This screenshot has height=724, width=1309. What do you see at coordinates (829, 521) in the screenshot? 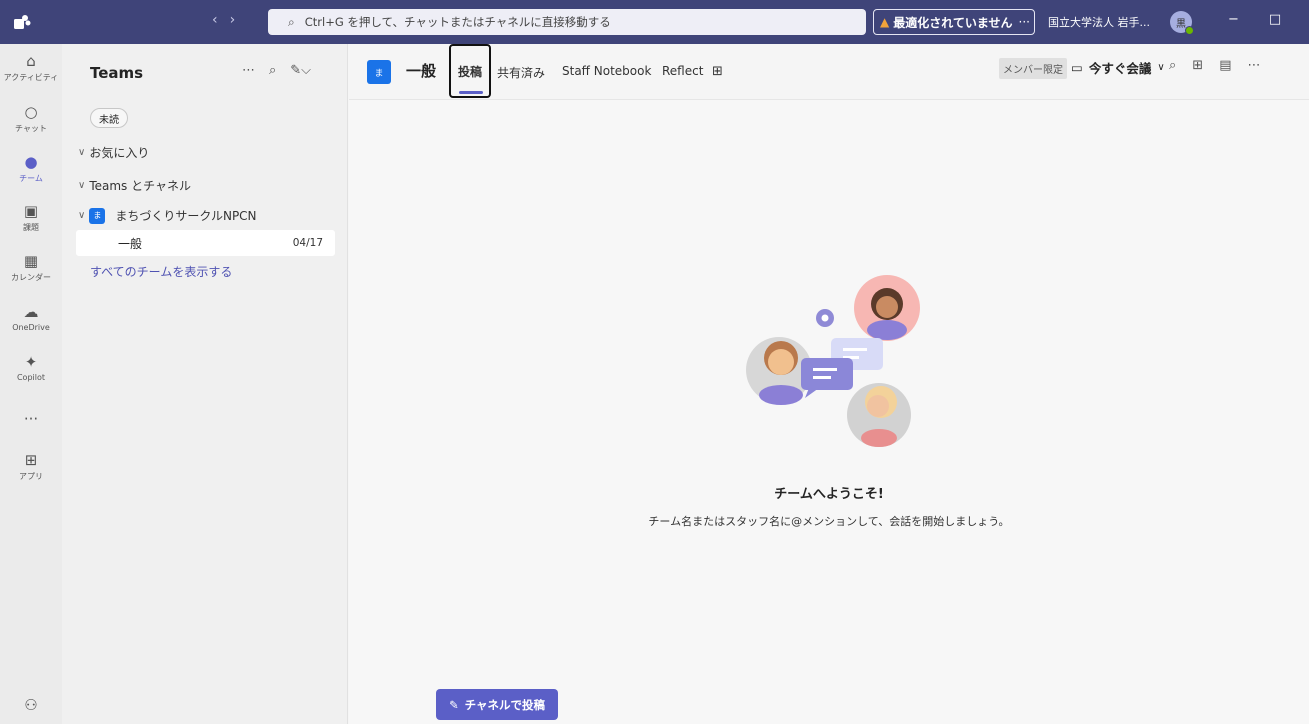
I see `welcome-subtitle: チーム名またはスタッフ名に@メンションして、会話を開始しましょう。` at bounding box center [829, 521].